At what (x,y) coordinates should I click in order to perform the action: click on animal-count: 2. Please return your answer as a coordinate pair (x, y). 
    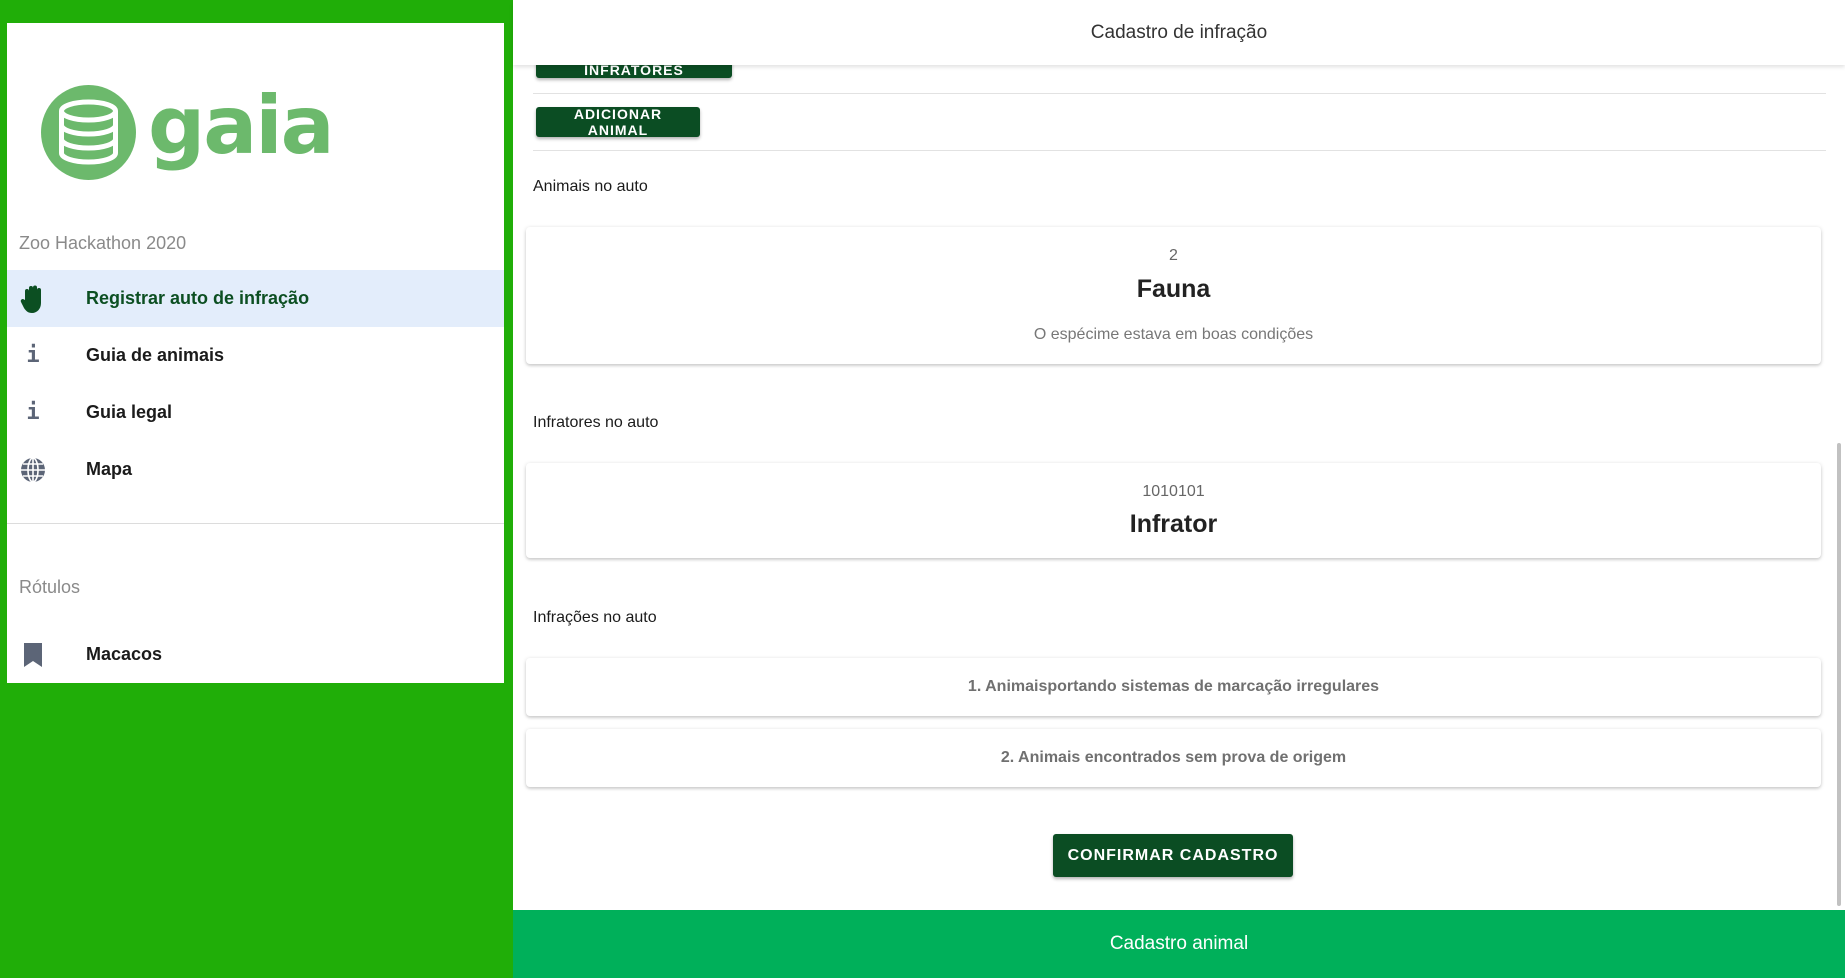
    Looking at the image, I should click on (1173, 255).